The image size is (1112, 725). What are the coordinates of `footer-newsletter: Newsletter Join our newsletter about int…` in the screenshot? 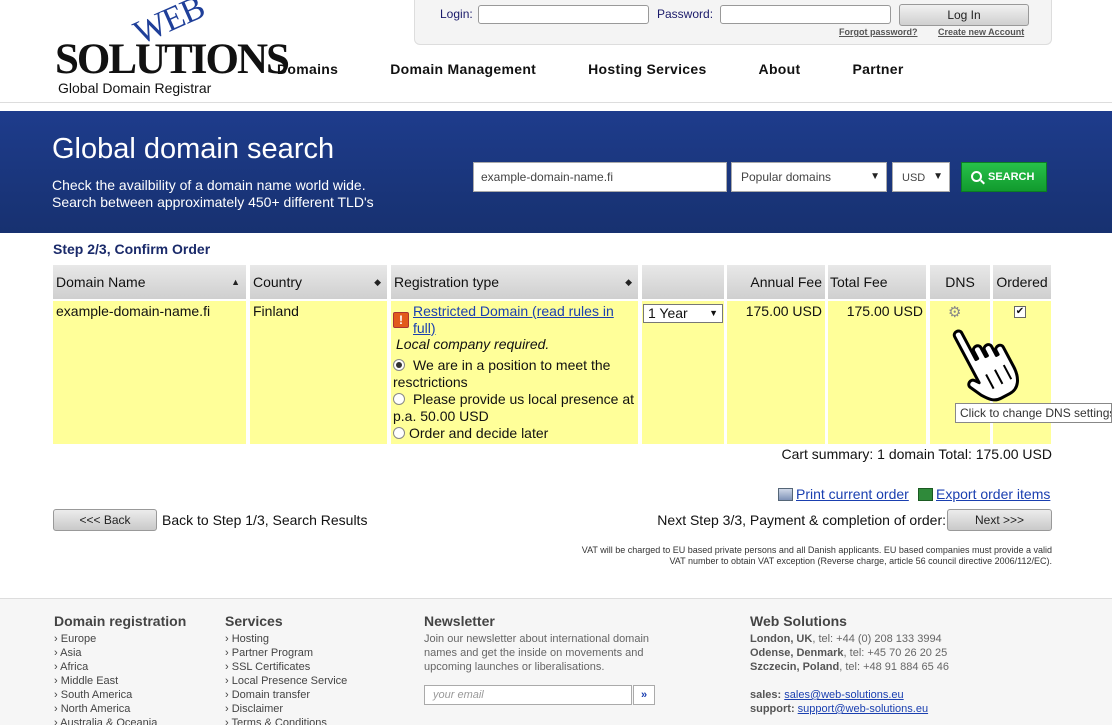 It's located at (536, 643).